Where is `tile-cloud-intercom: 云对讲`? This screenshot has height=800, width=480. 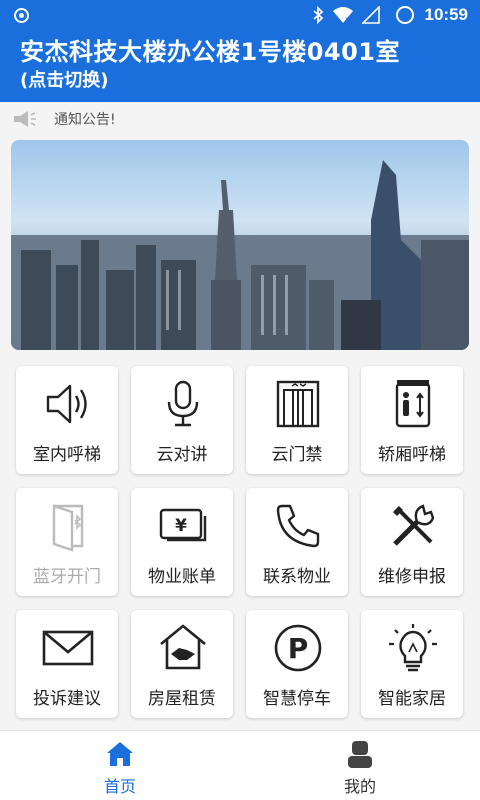 tile-cloud-intercom: 云对讲 is located at coordinates (182, 420).